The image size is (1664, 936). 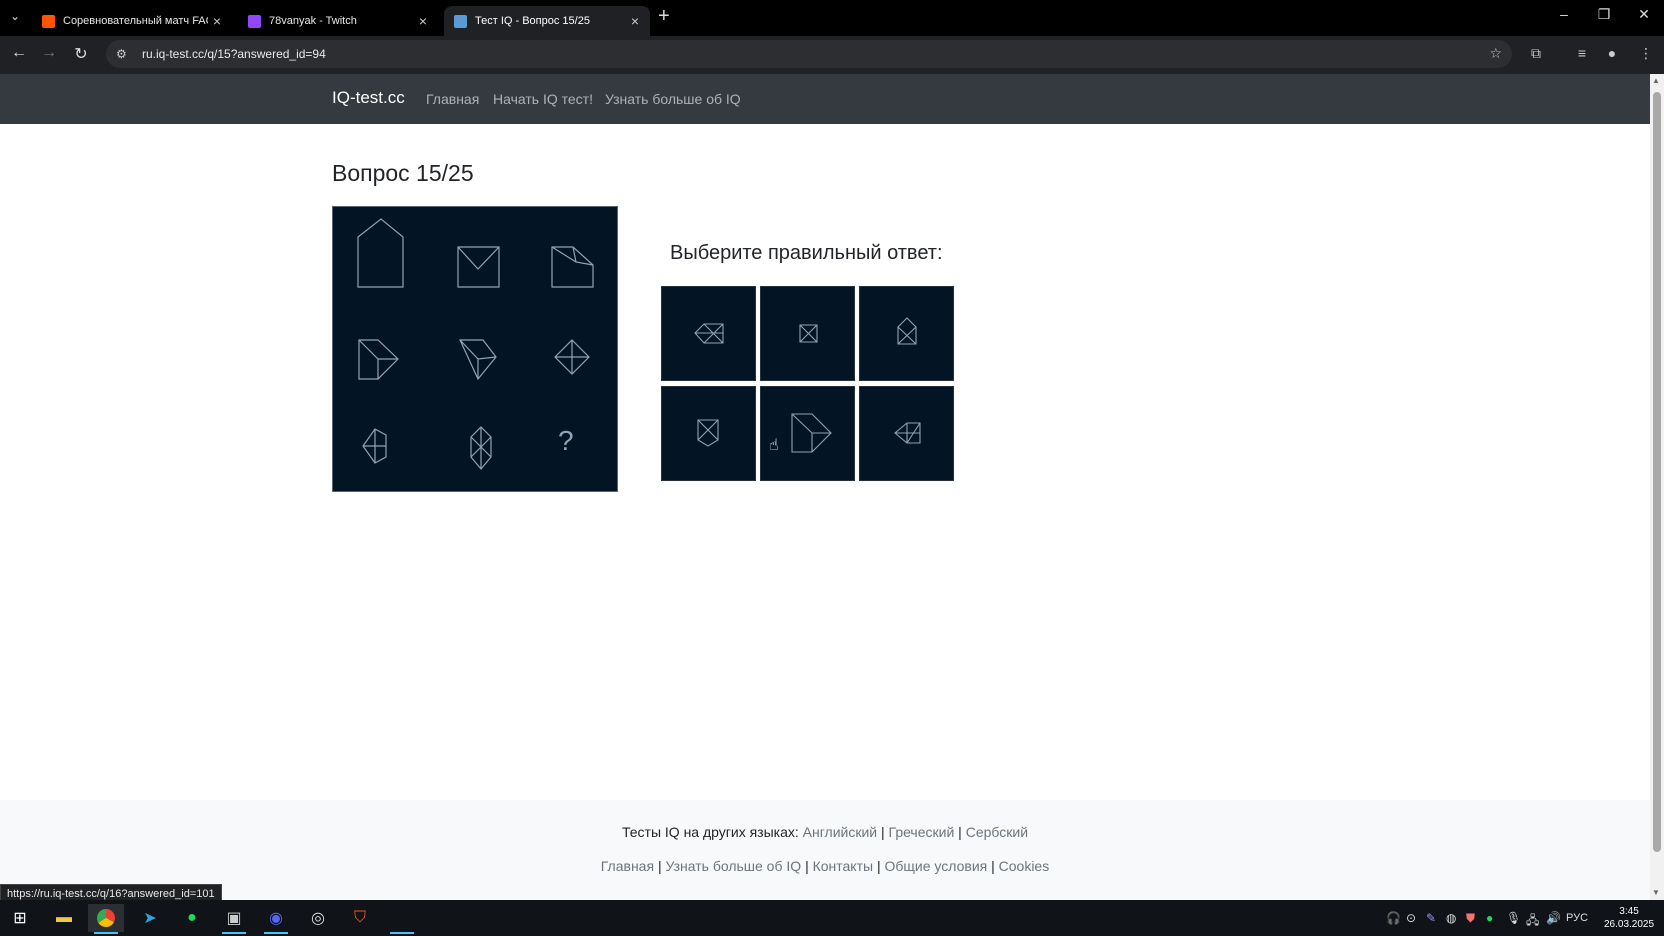 What do you see at coordinates (807, 433) in the screenshot?
I see `answer-option-5: ☝` at bounding box center [807, 433].